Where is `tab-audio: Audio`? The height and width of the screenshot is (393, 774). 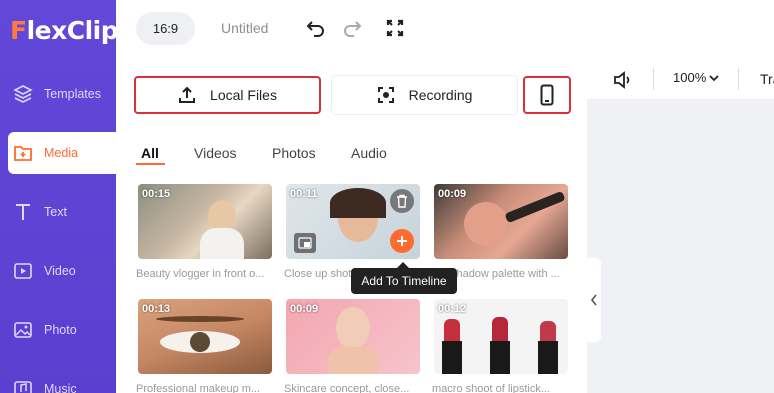
tab-audio: Audio is located at coordinates (369, 153).